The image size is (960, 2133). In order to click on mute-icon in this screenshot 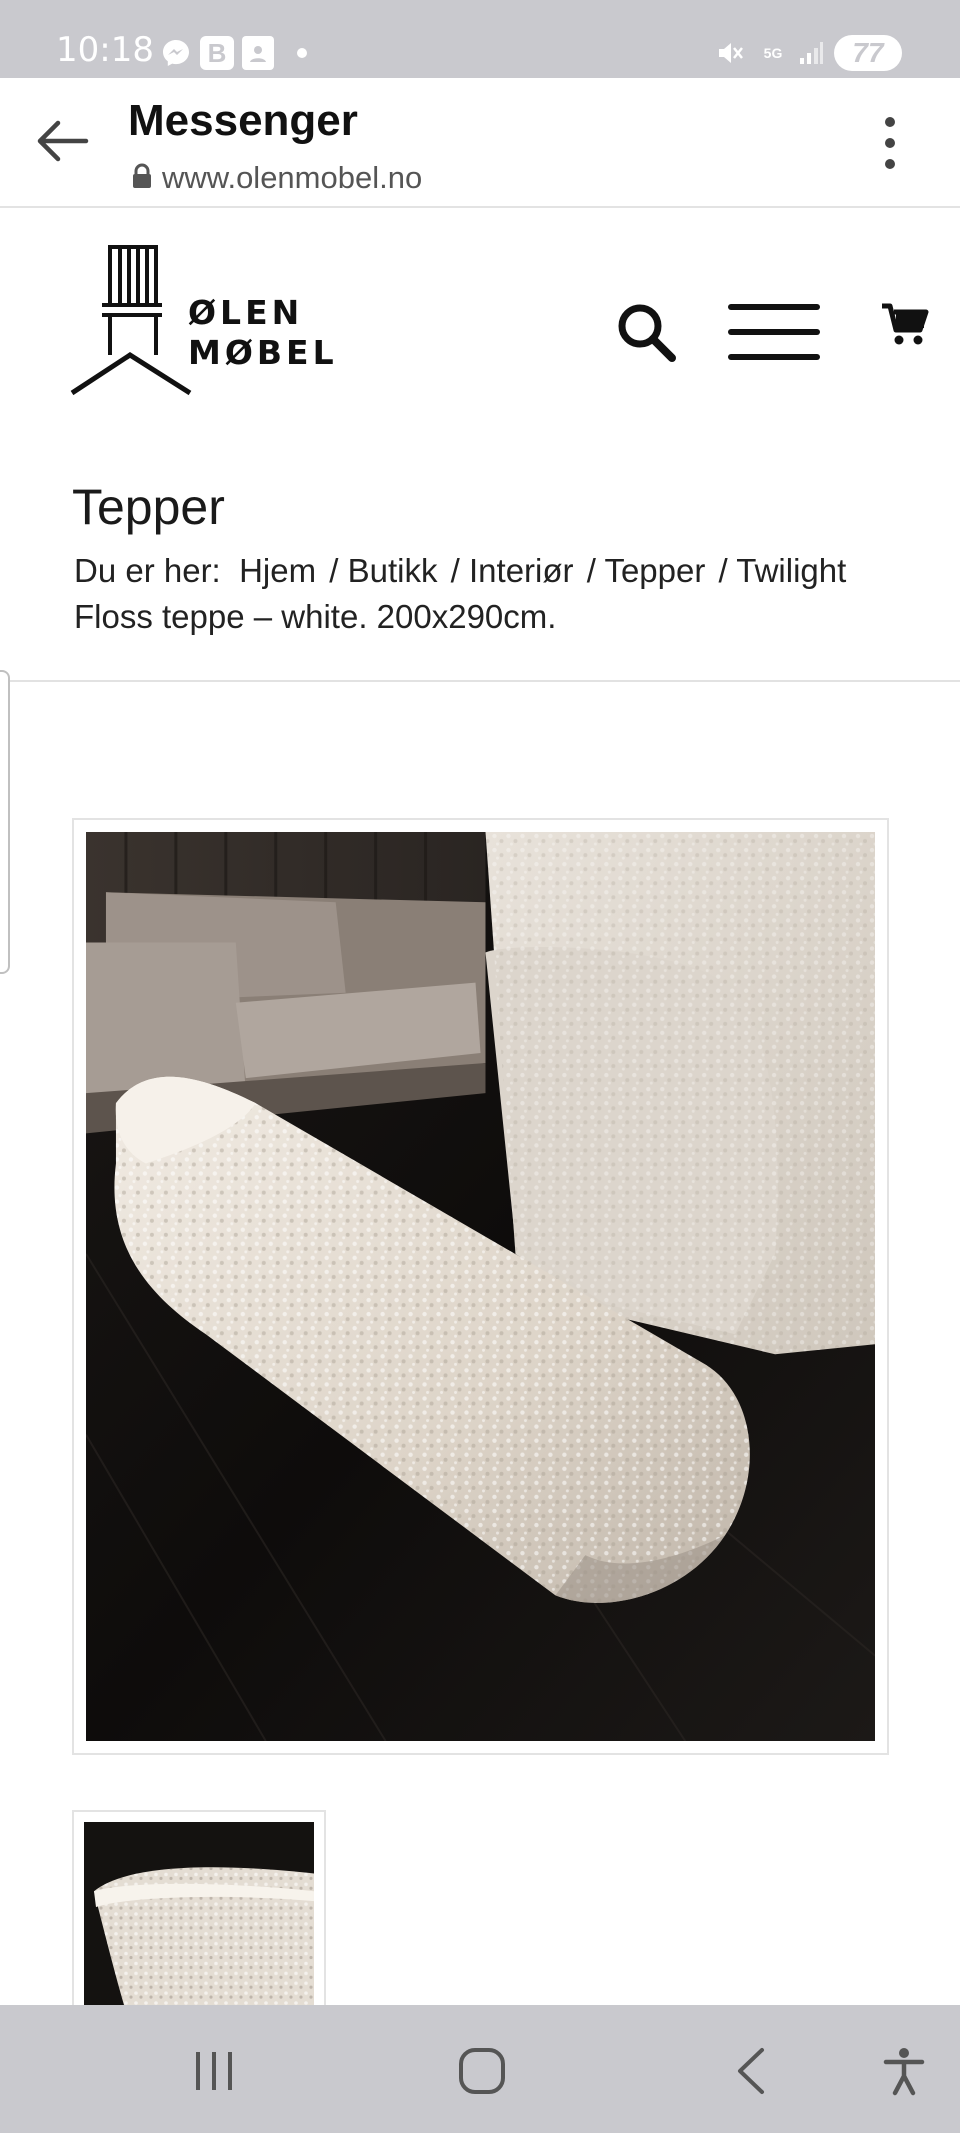, I will do `click(730, 53)`.